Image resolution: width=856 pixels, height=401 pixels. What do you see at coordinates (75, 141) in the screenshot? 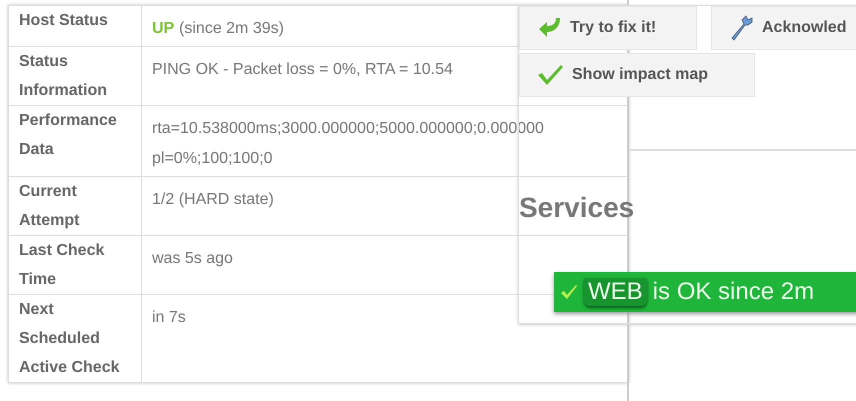
I see `row-label: Performance Data` at bounding box center [75, 141].